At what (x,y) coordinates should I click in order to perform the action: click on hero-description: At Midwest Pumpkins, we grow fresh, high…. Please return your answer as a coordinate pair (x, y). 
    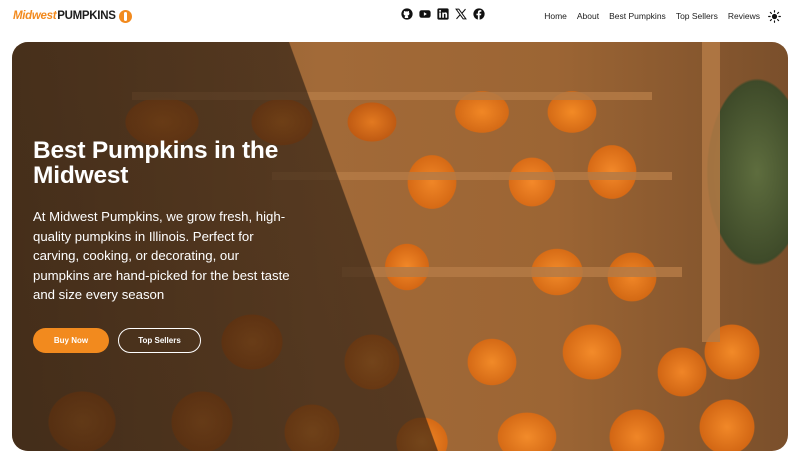
    Looking at the image, I should click on (161, 256).